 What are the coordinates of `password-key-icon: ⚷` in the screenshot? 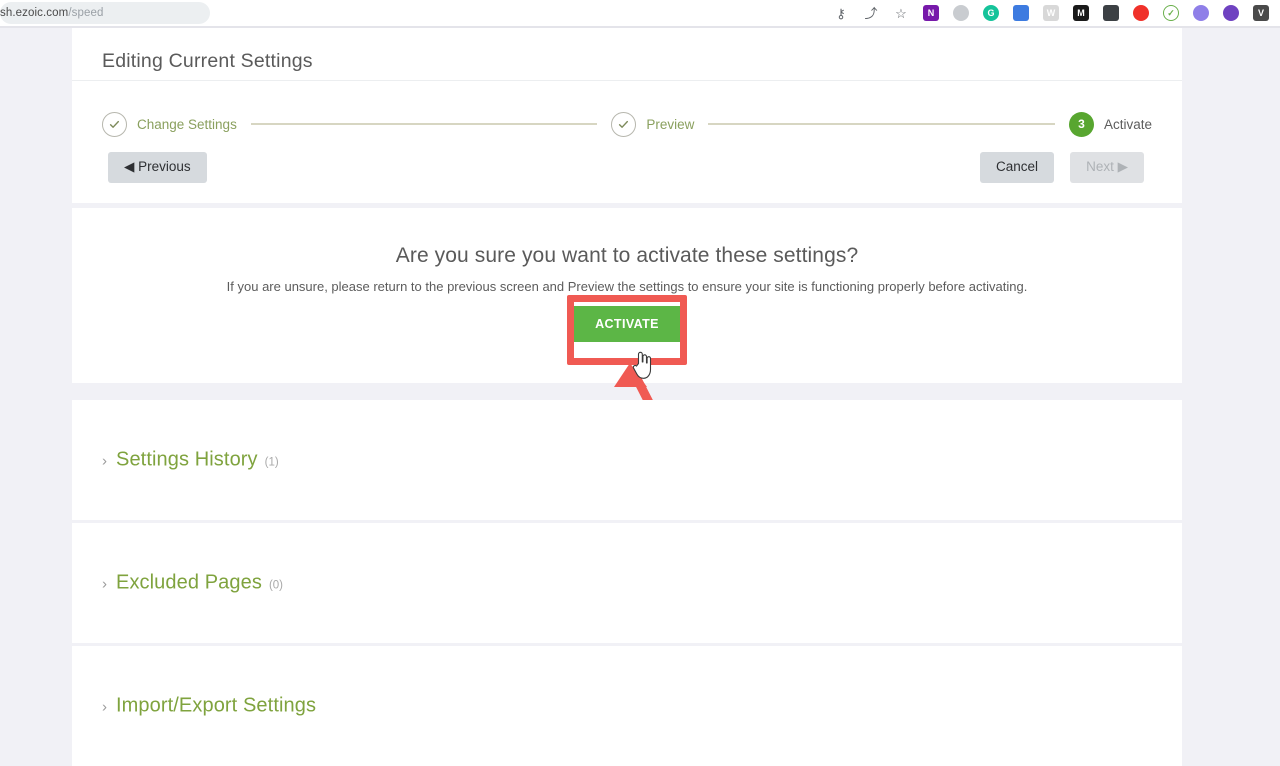 It's located at (841, 13).